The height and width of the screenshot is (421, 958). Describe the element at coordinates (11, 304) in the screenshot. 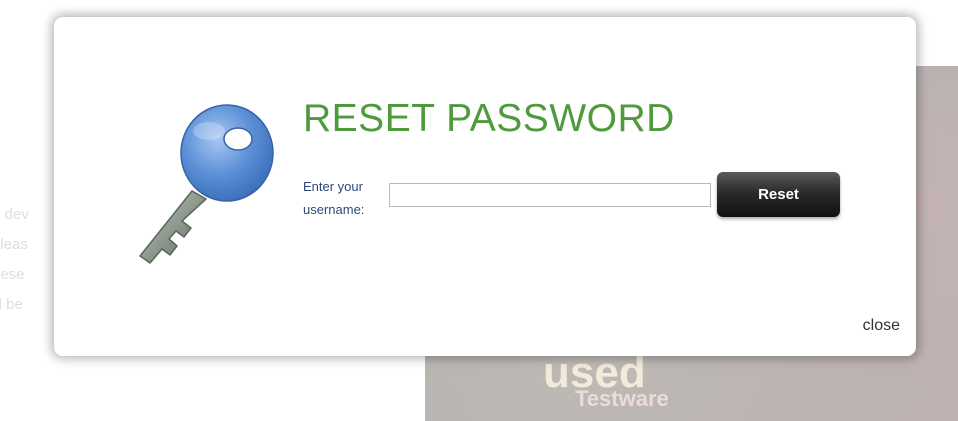

I see `background-text-line: ill be` at that location.